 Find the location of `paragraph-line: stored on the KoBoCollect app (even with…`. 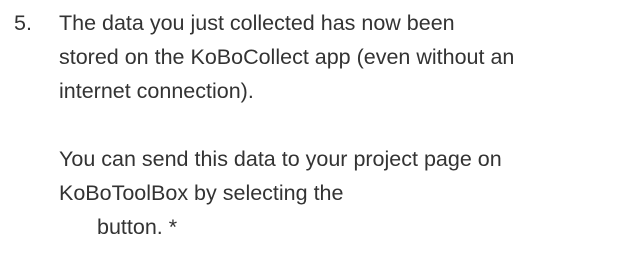

paragraph-line: stored on the KoBoCollect app (even with… is located at coordinates (287, 57).